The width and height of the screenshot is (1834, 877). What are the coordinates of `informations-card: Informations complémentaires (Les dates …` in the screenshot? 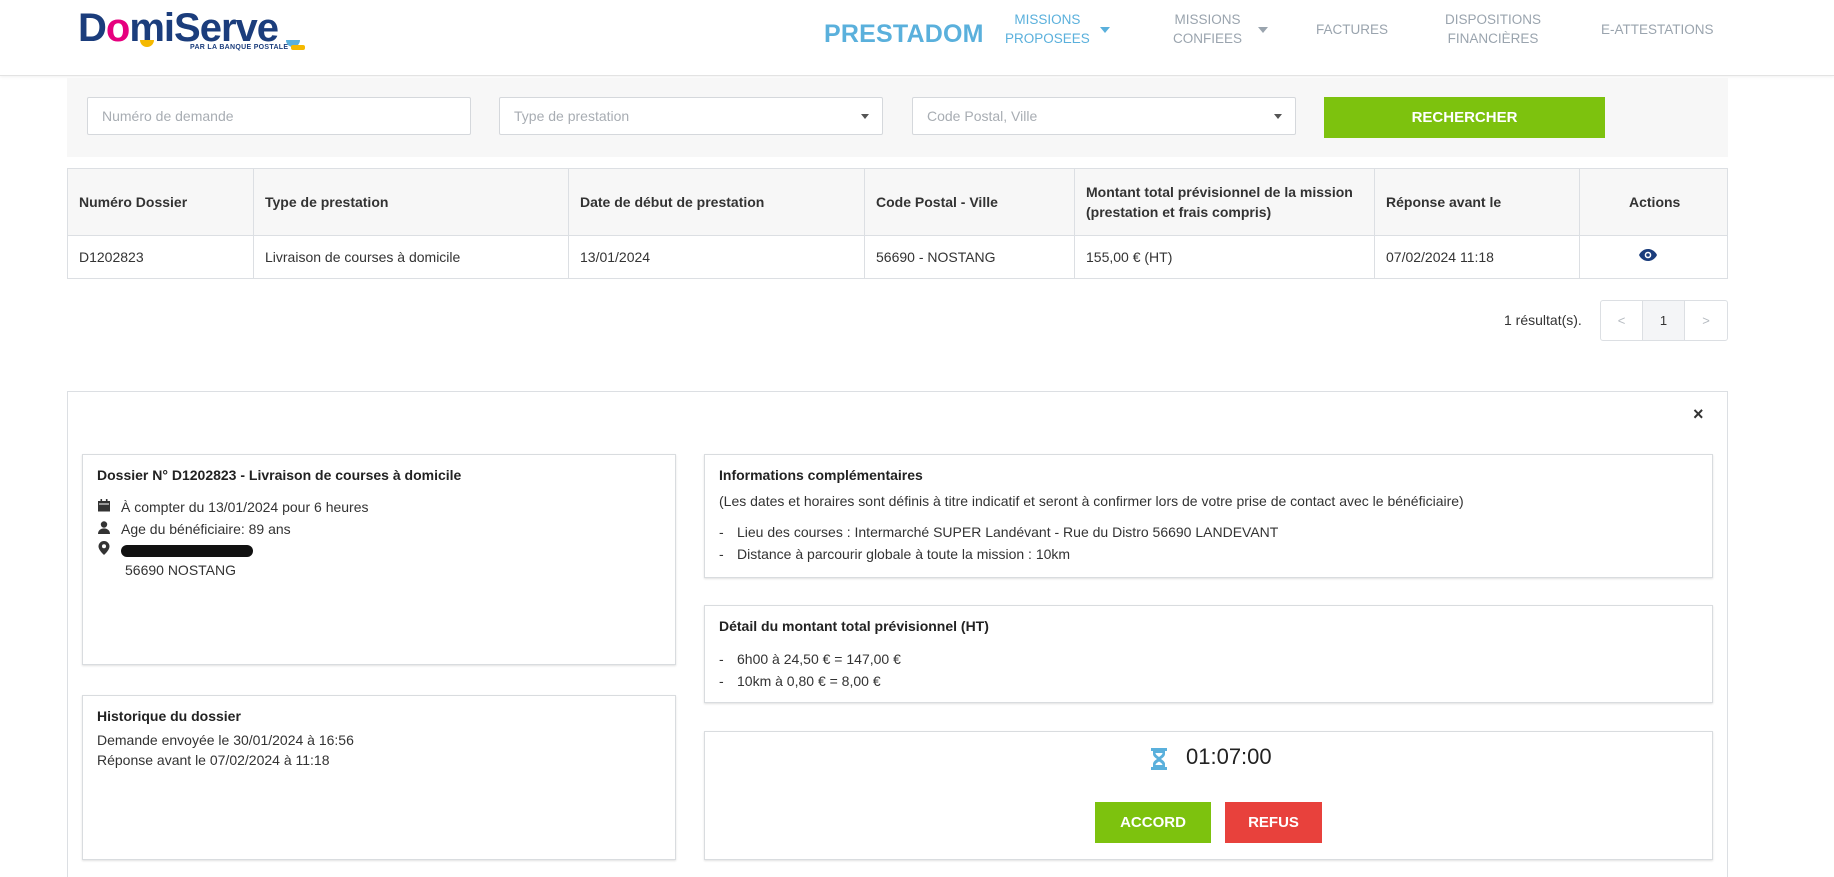 It's located at (1208, 516).